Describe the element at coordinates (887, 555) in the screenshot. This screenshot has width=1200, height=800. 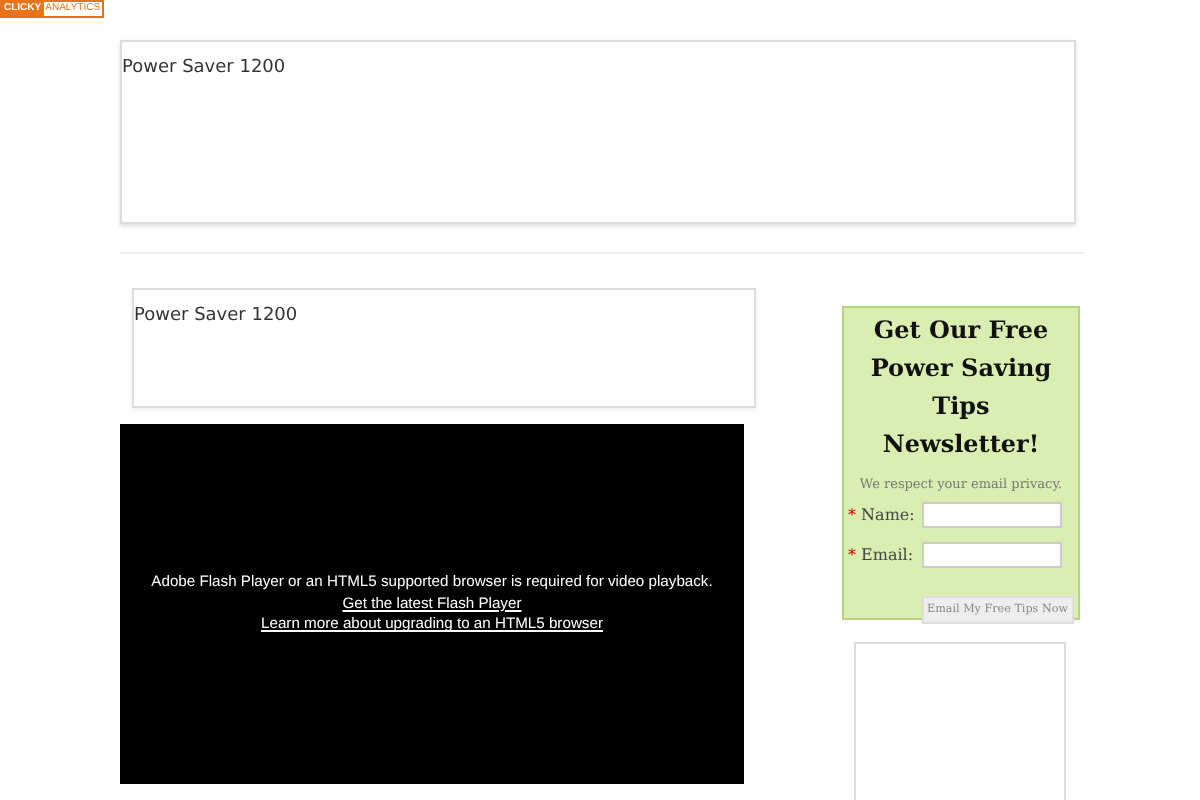
I see `field-label: Email:` at that location.